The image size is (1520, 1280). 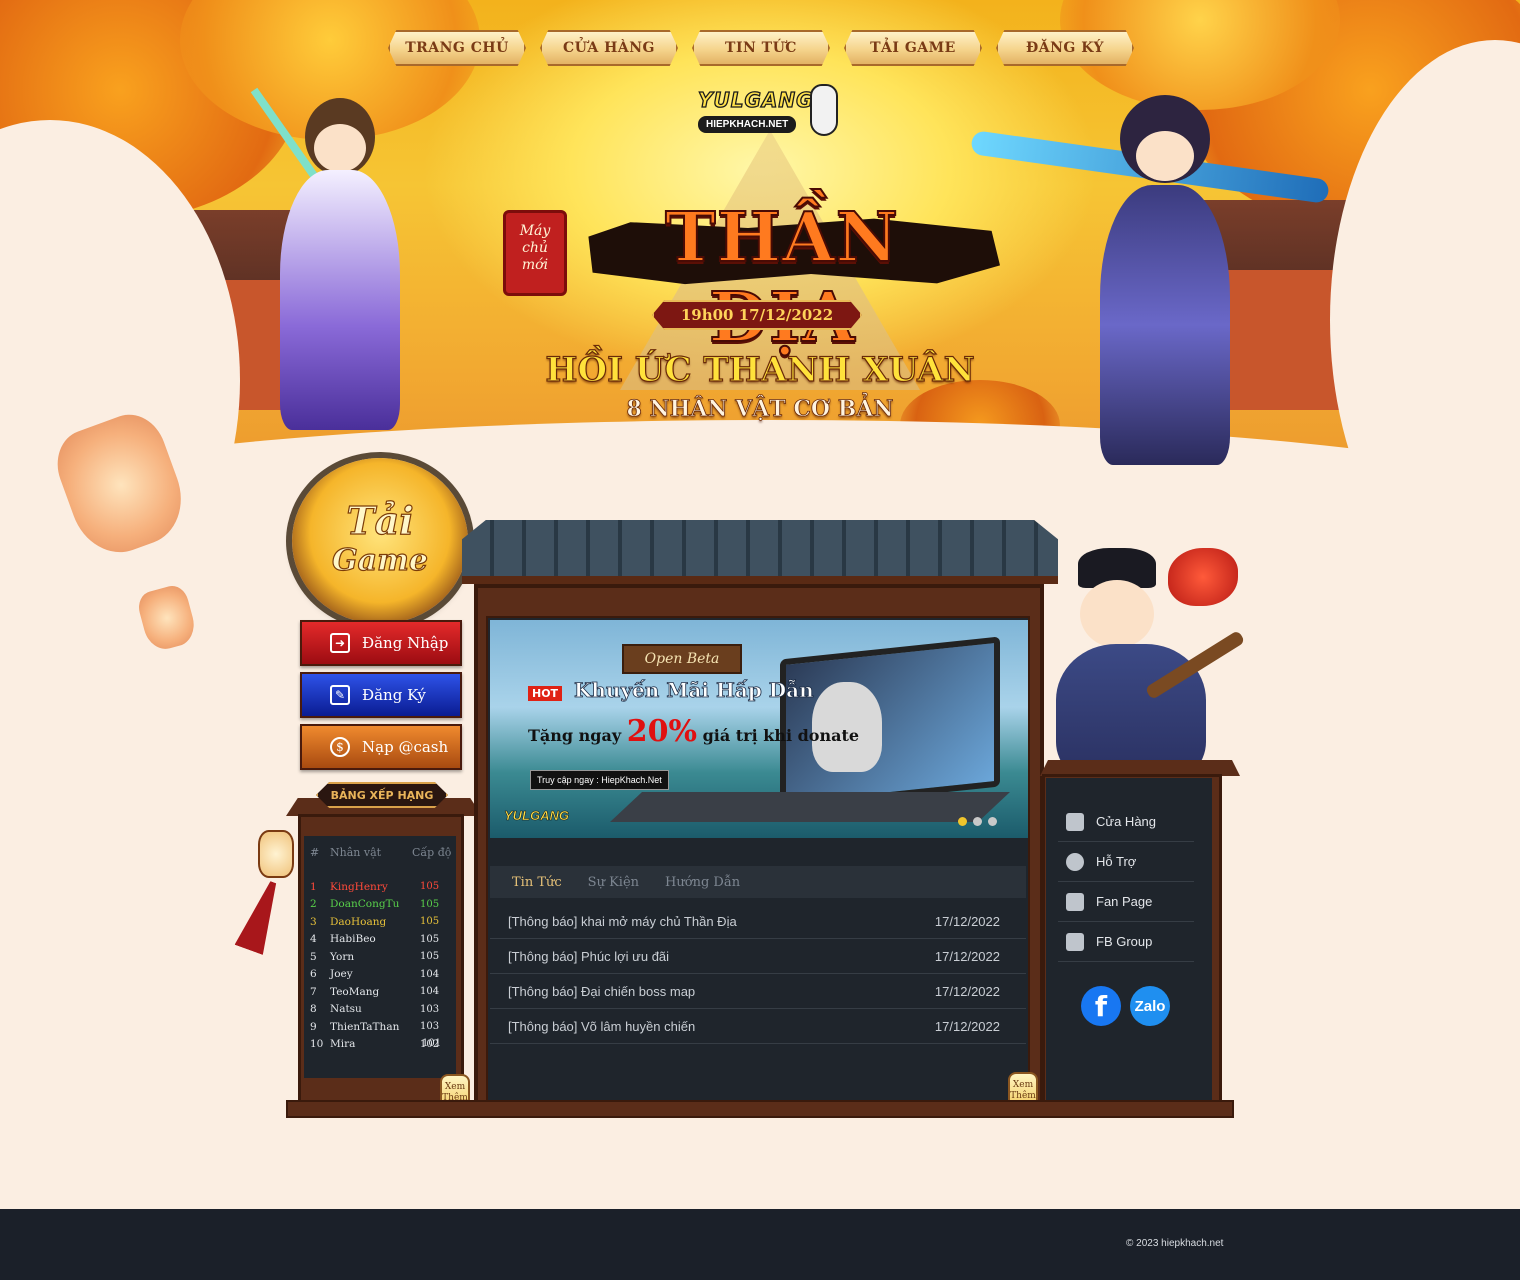 I want to click on player-name: TeoMang, so click(x=355, y=991).